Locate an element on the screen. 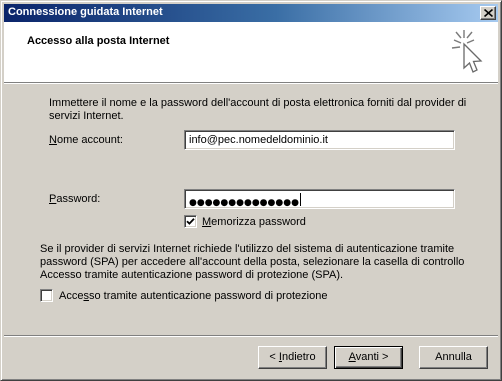  password-mask: ●●●●●●●●●●●●●● is located at coordinates (244, 203).